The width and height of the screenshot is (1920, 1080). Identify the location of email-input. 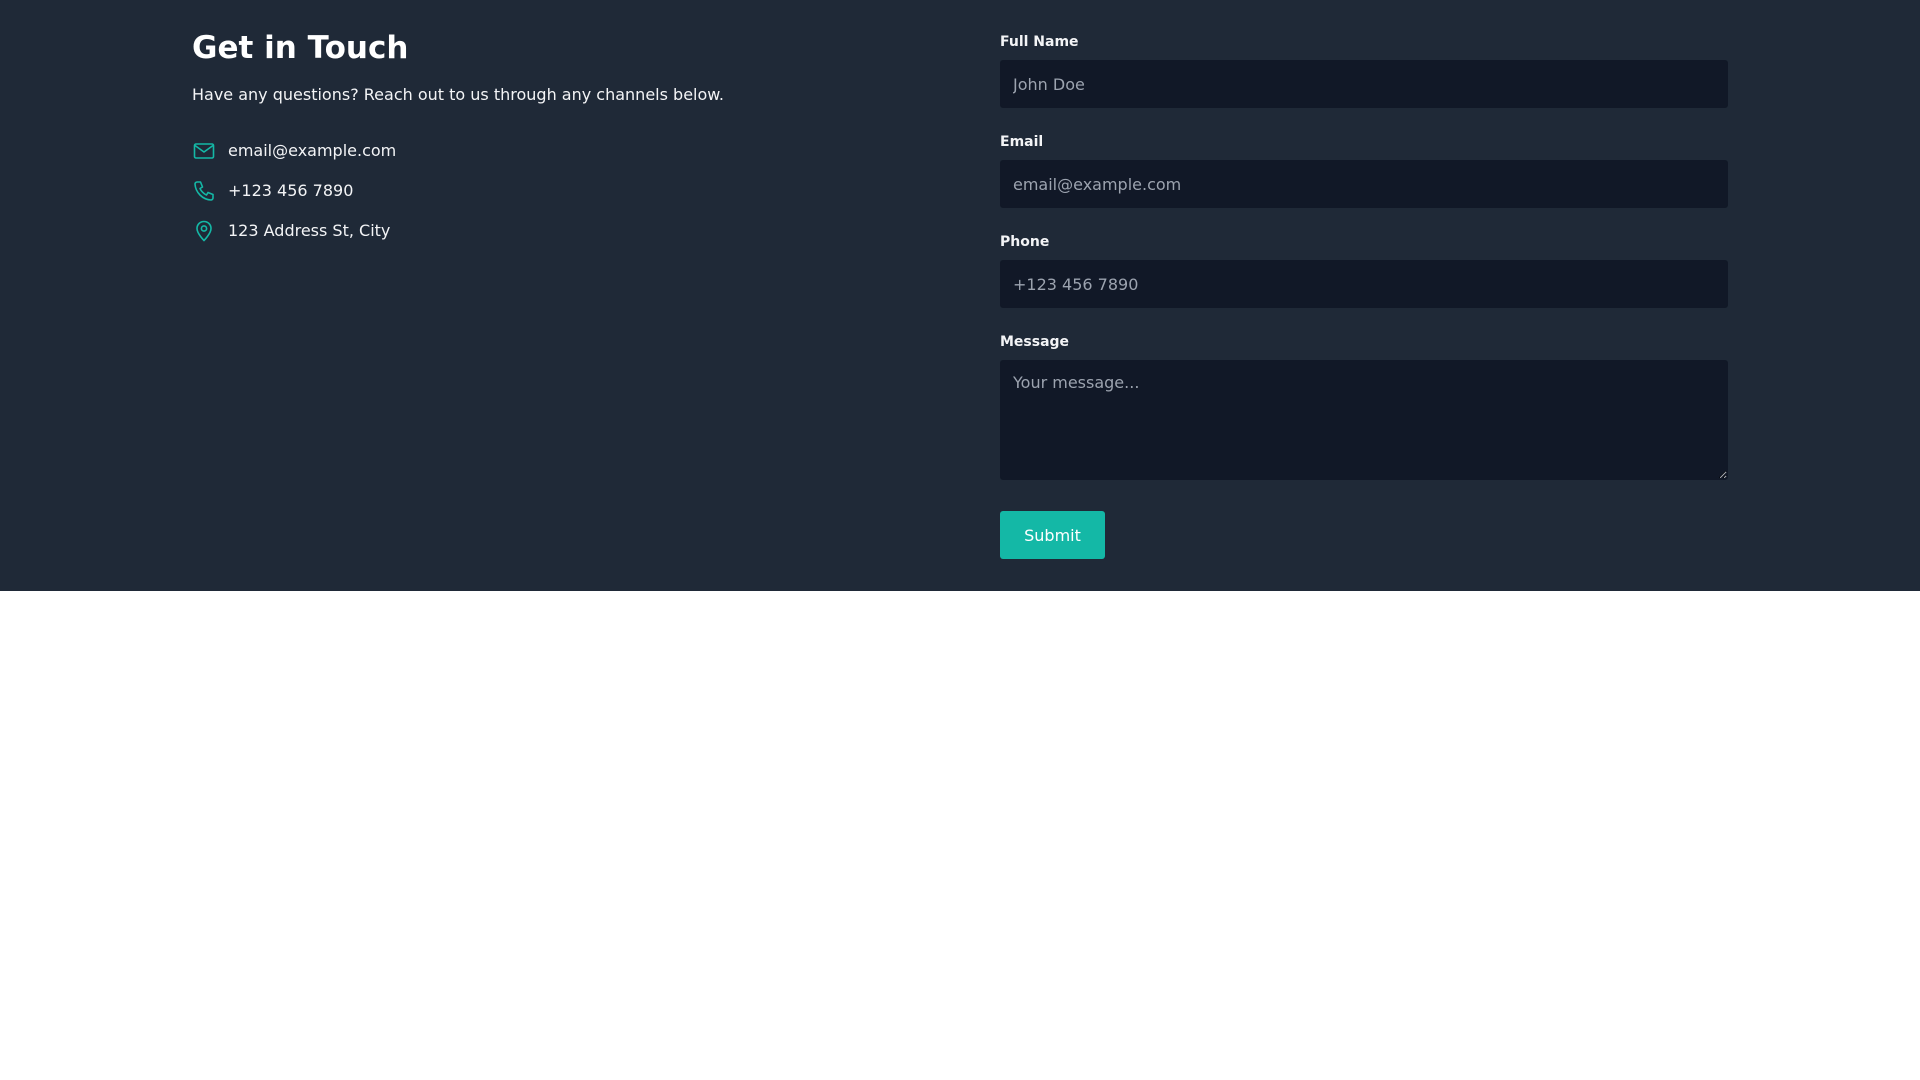
(1364, 184).